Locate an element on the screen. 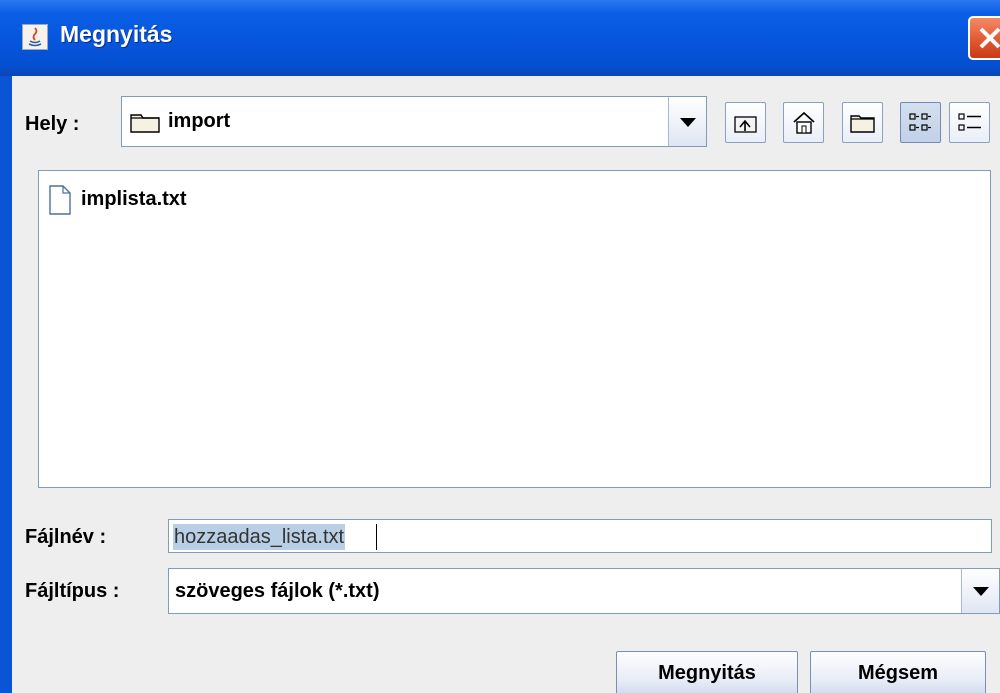 The height and width of the screenshot is (693, 1000). home-button is located at coordinates (803, 122).